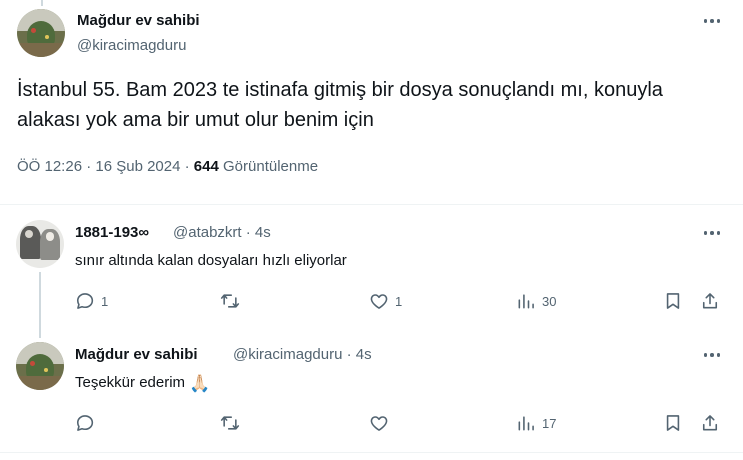 The width and height of the screenshot is (743, 460). I want to click on like-button: 1, so click(385, 301).